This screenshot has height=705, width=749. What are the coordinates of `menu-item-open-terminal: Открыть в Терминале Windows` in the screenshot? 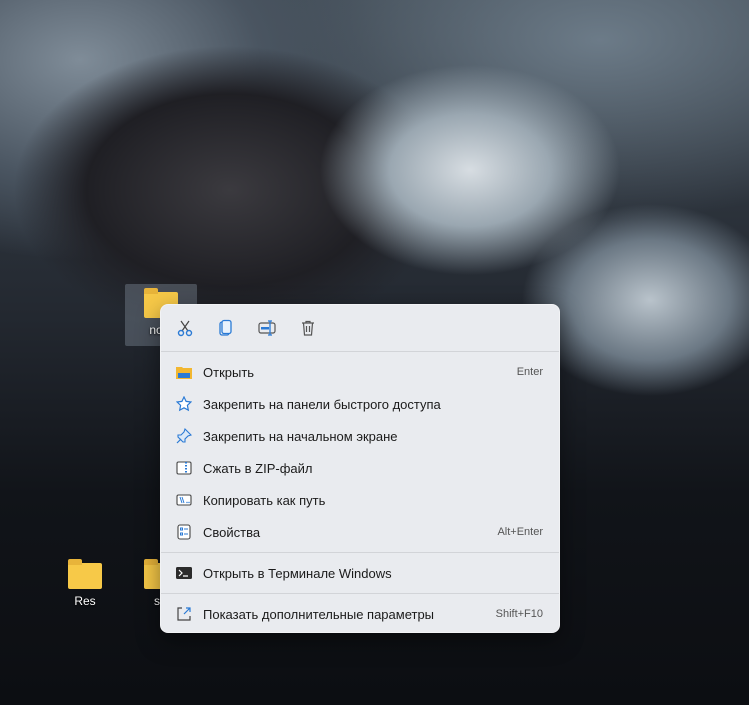 It's located at (360, 573).